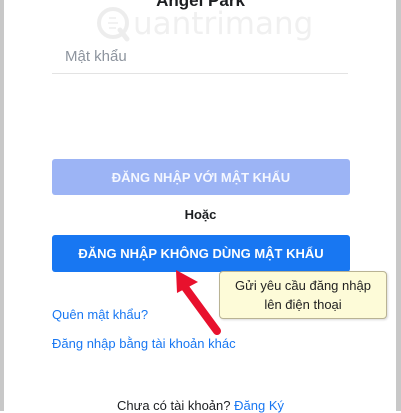  Describe the element at coordinates (144, 343) in the screenshot. I see `other-account-link: Đăng nhập bằng tài khoản khác` at that location.